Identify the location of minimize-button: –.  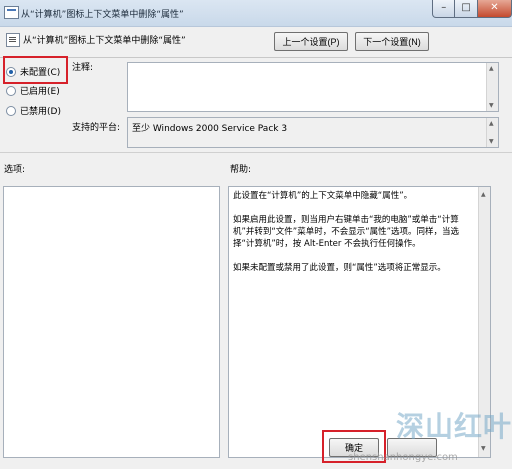
(444, 9).